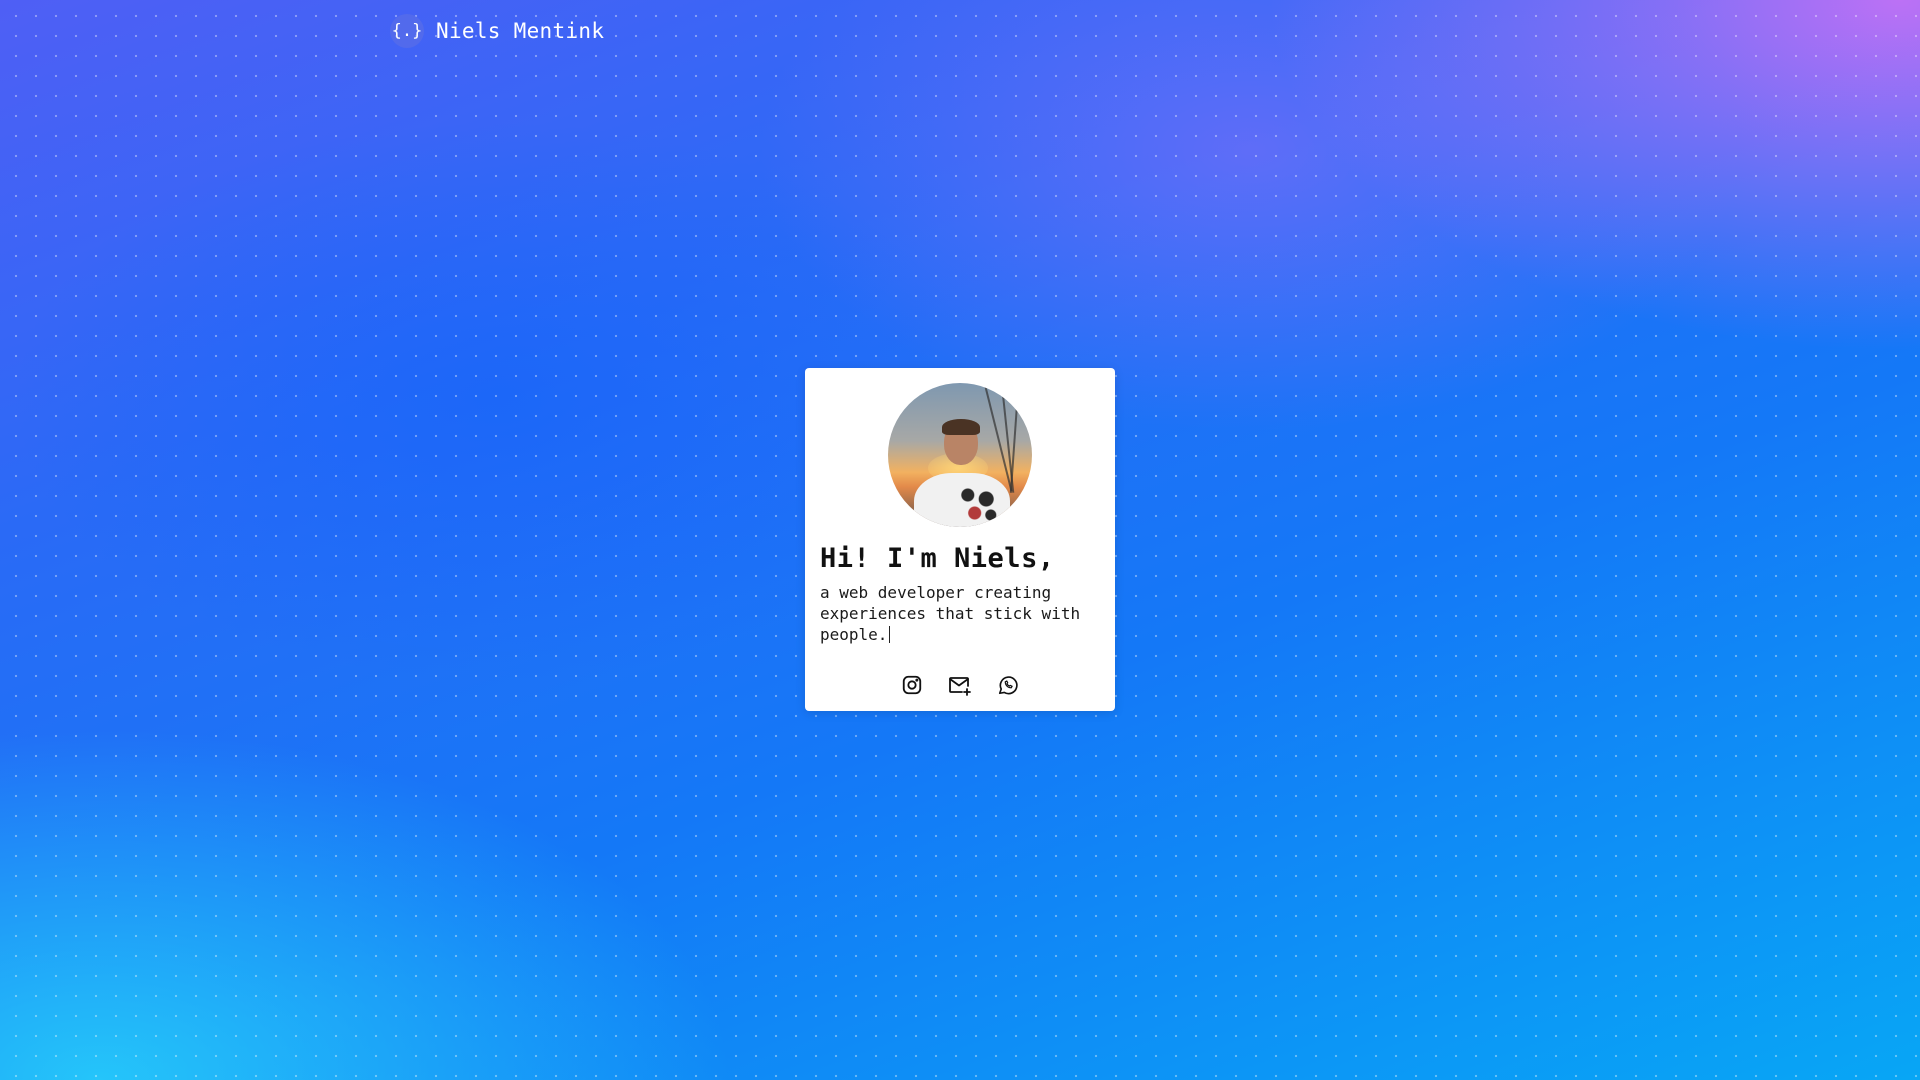  I want to click on email-link, so click(960, 685).